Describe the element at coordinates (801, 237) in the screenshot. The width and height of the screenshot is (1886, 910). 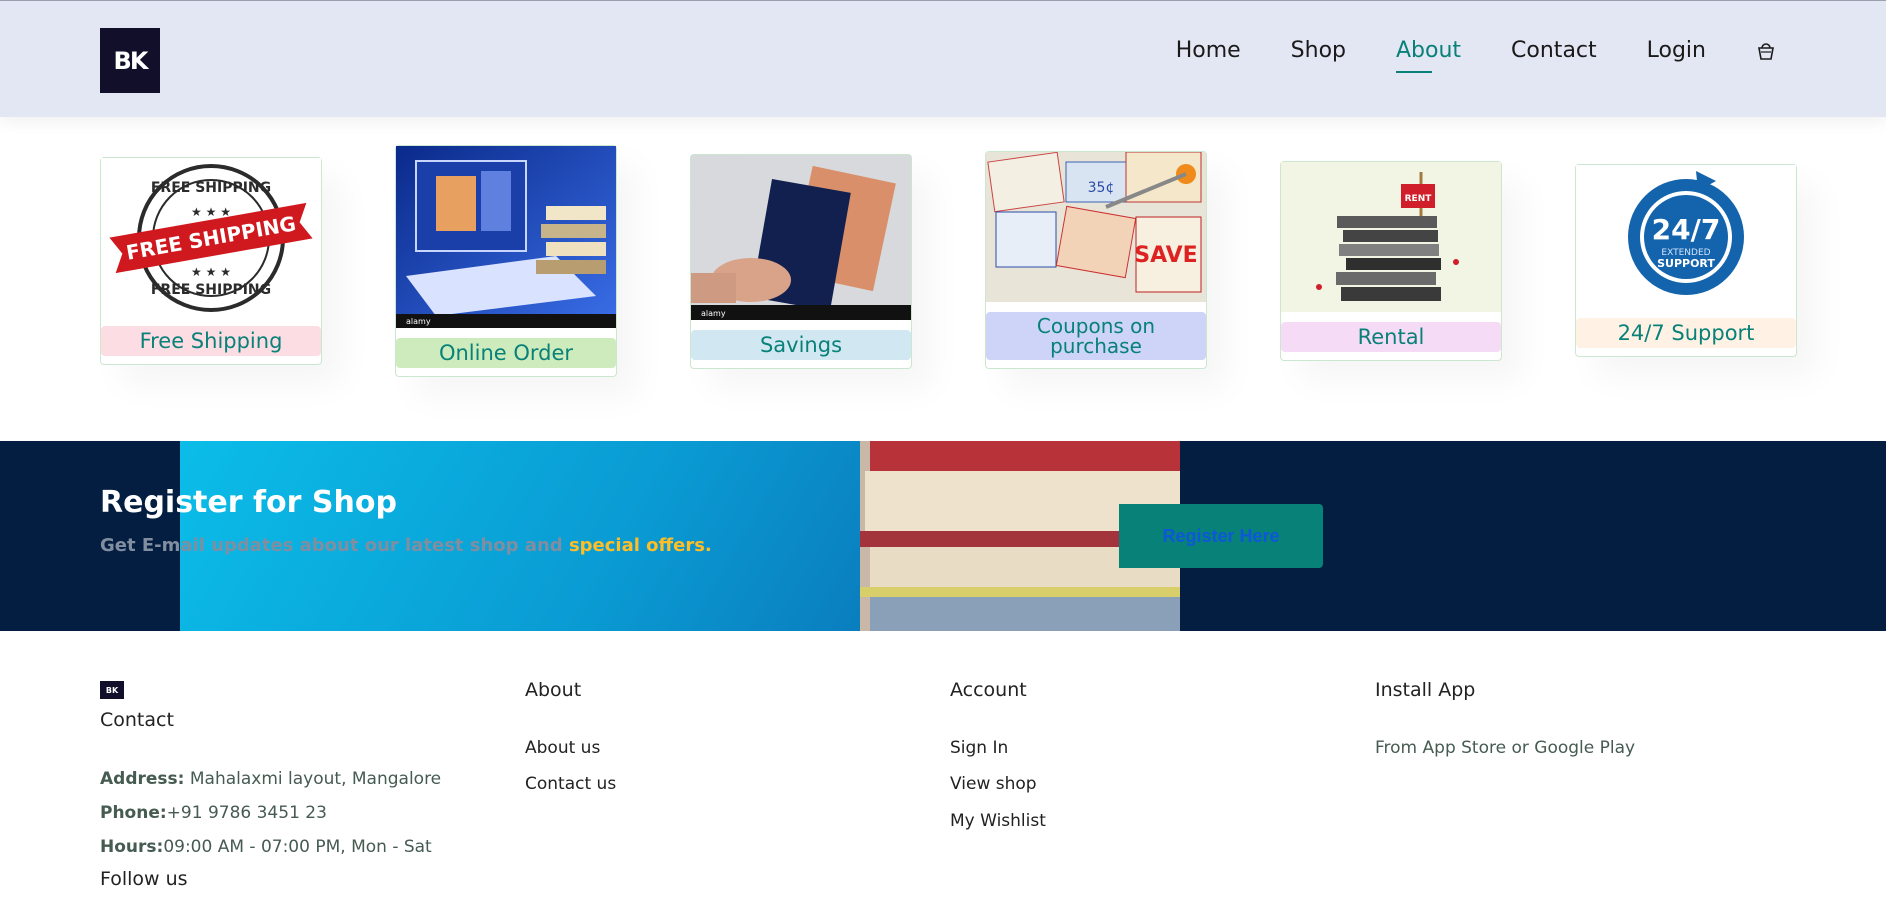
I see `savings-image: alamy` at that location.